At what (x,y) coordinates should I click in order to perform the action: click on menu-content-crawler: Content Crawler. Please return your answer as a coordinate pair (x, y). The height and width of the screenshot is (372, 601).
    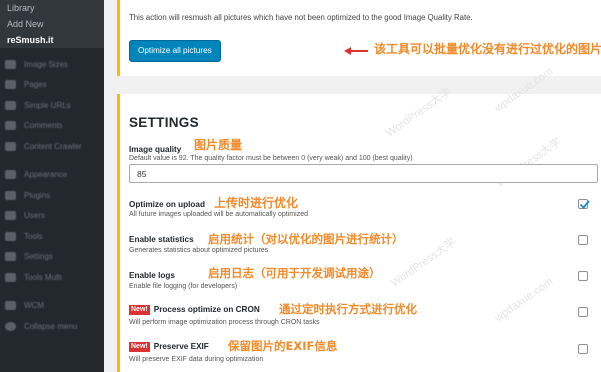
    Looking at the image, I should click on (52, 146).